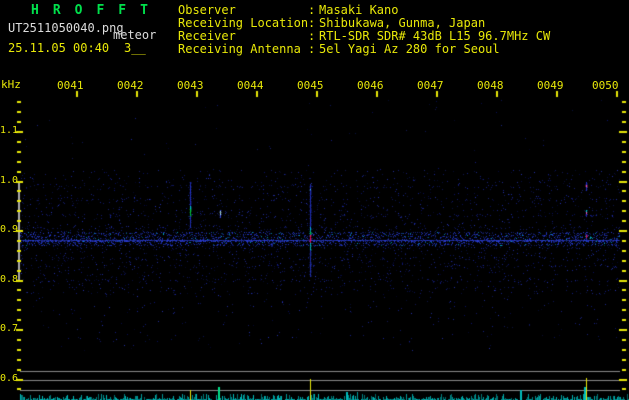  Describe the element at coordinates (370, 85) in the screenshot. I see `x-tick-label: 0046` at that location.